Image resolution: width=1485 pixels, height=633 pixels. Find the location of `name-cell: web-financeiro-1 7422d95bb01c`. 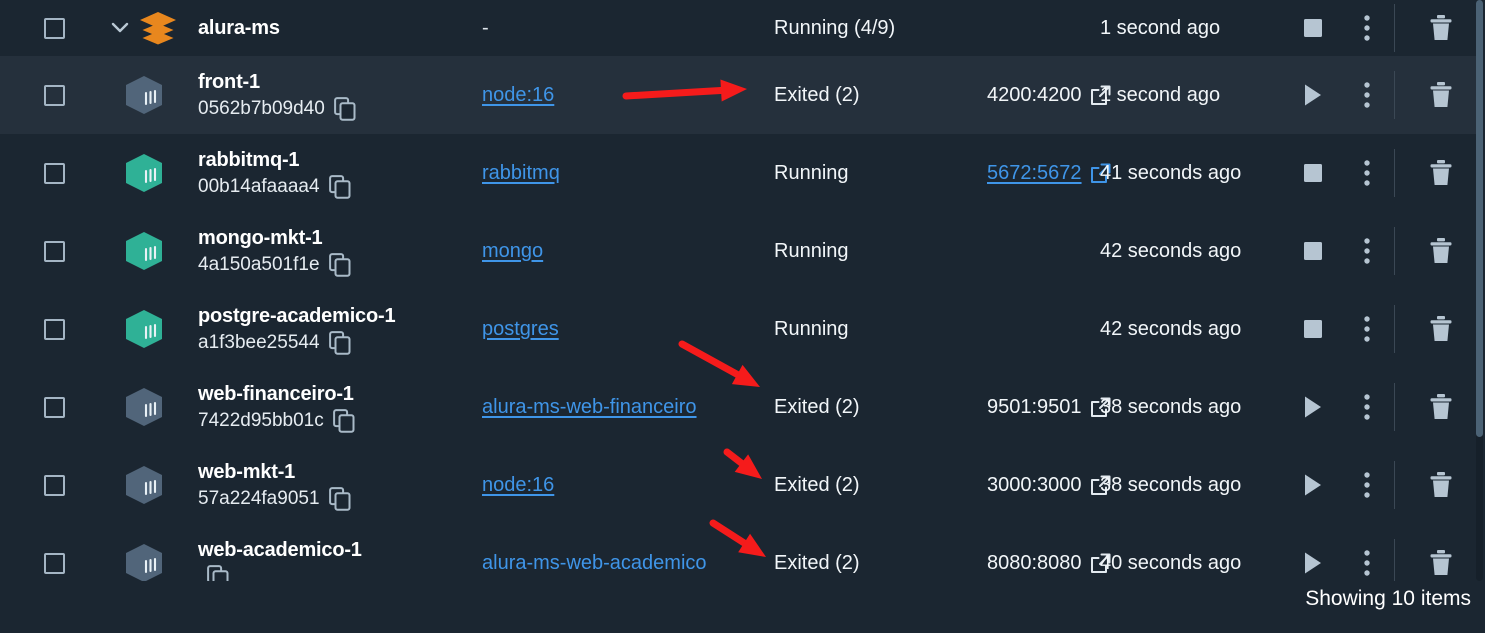

name-cell: web-financeiro-1 7422d95bb01c is located at coordinates (338, 407).